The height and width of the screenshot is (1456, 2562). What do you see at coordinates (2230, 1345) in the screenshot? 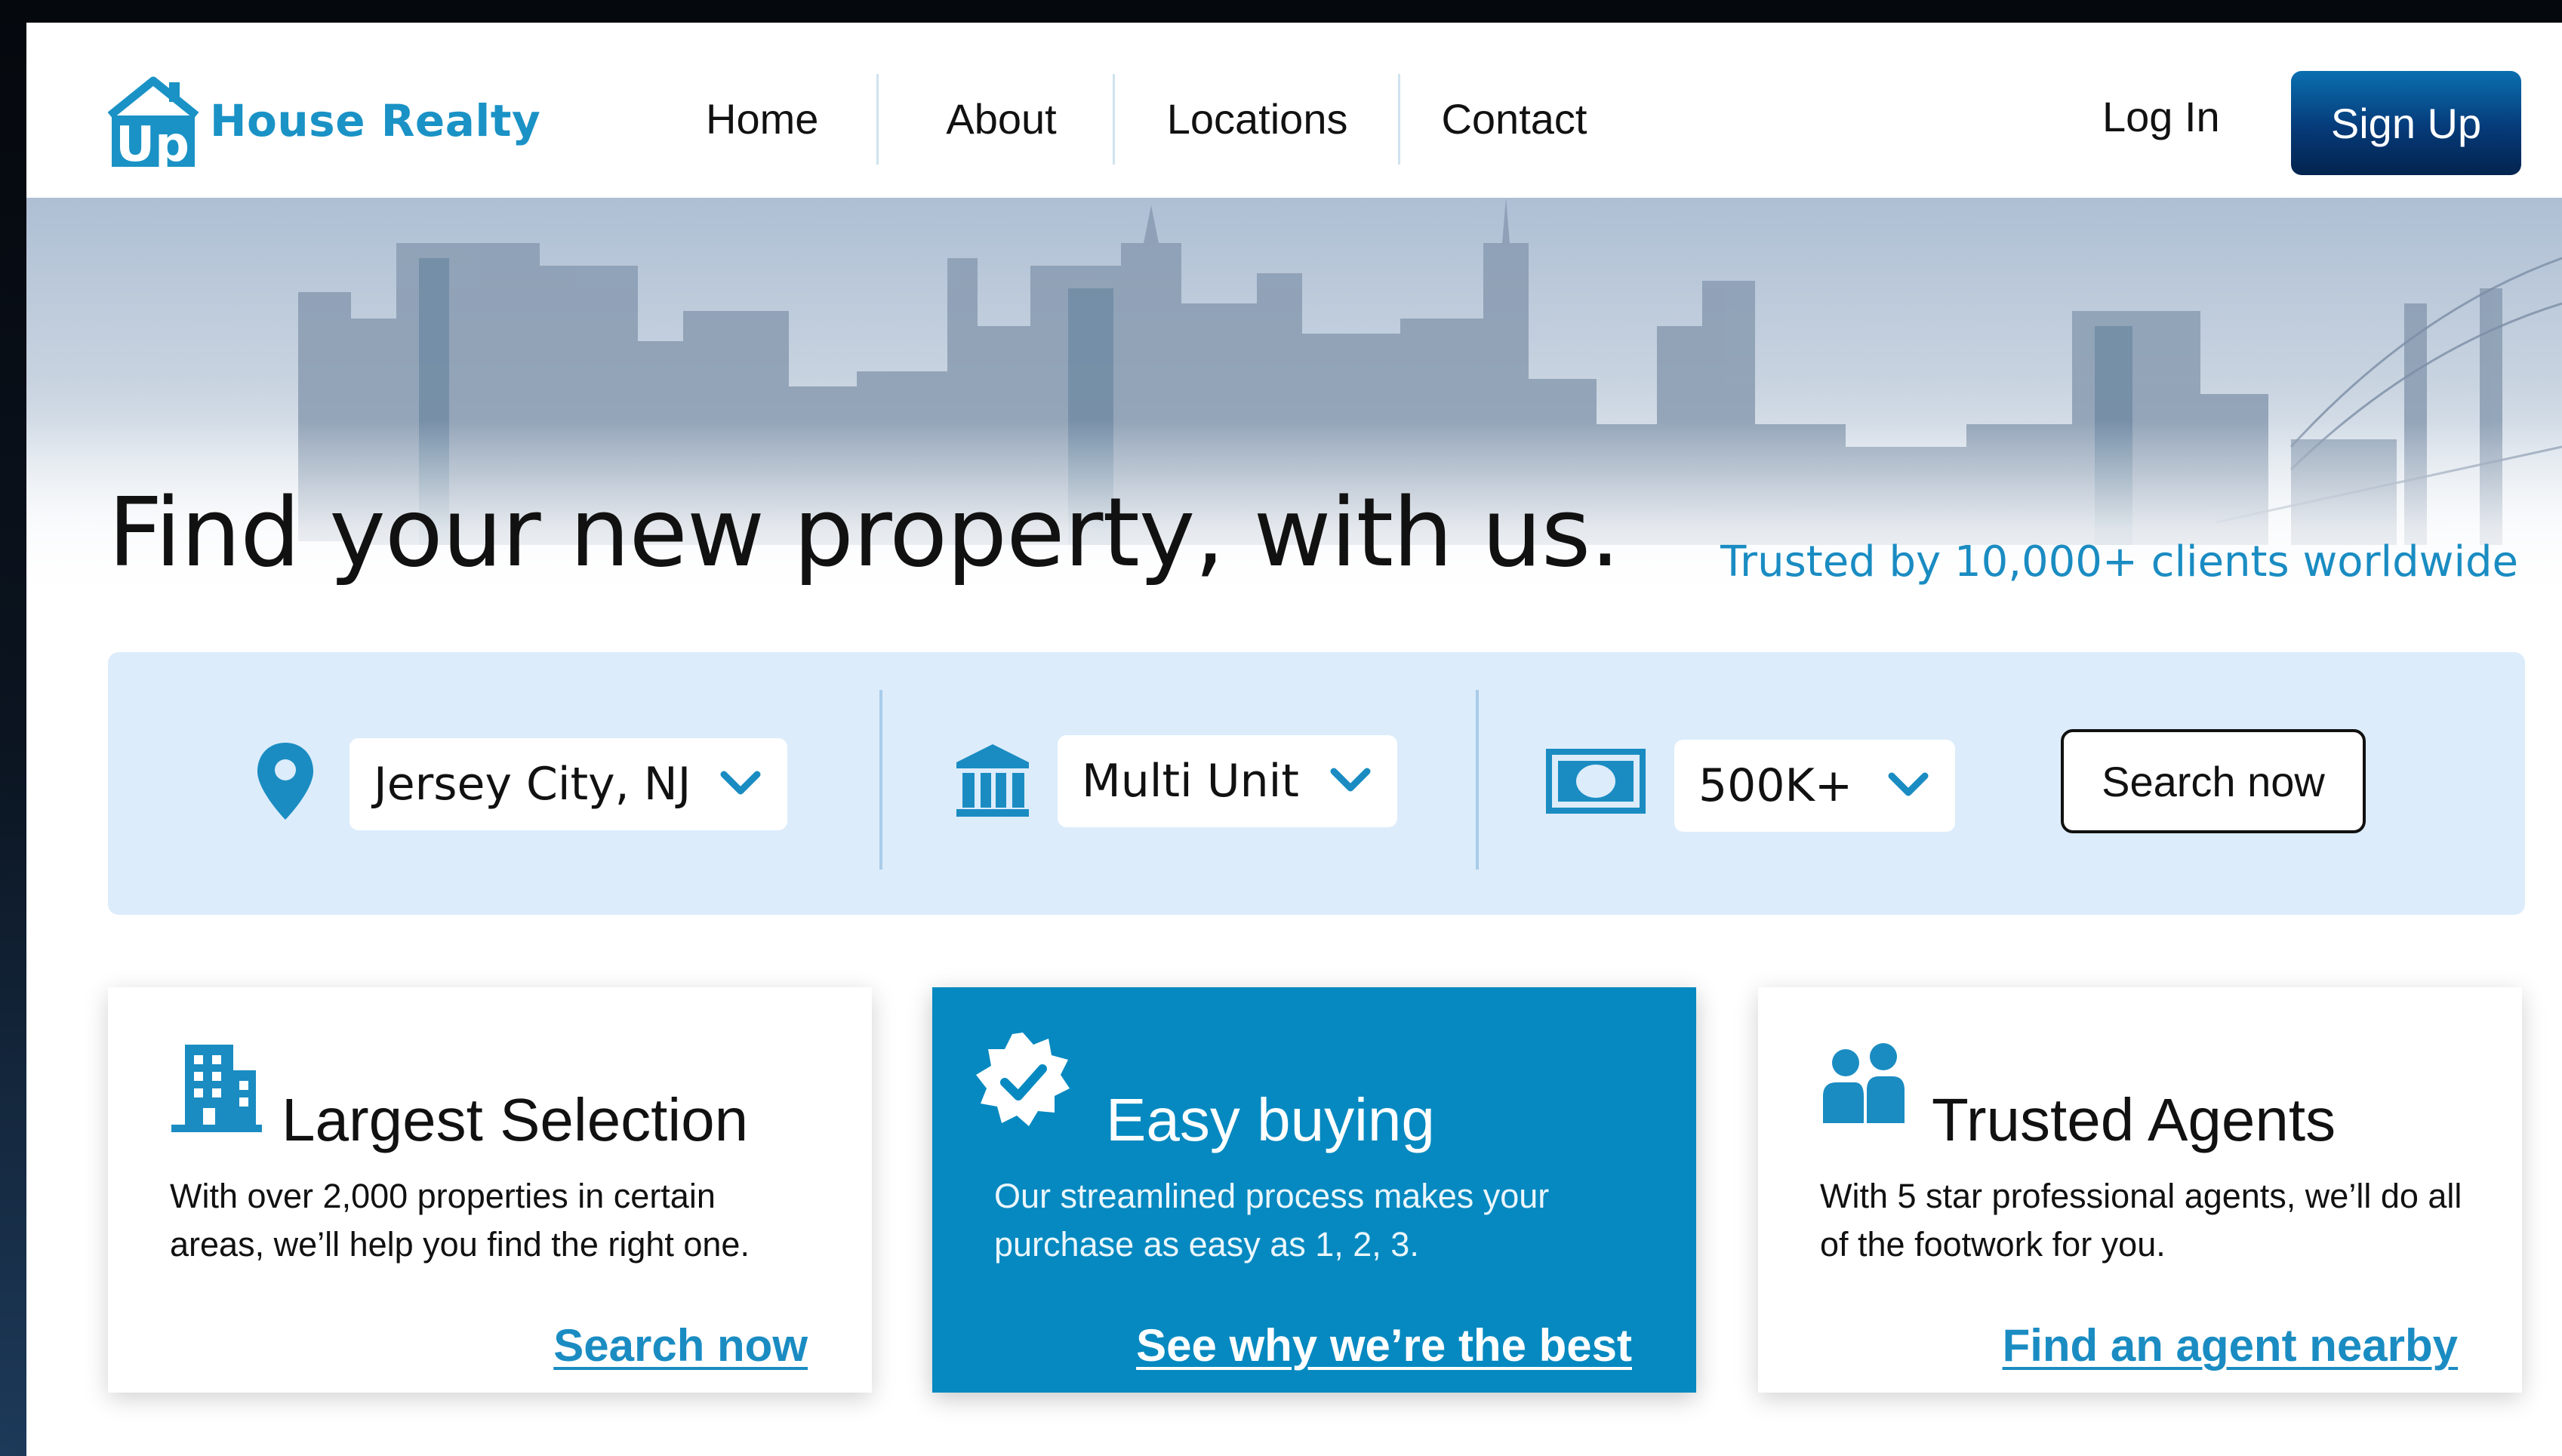
I see `find-agent-link: Find an agent nearby` at bounding box center [2230, 1345].